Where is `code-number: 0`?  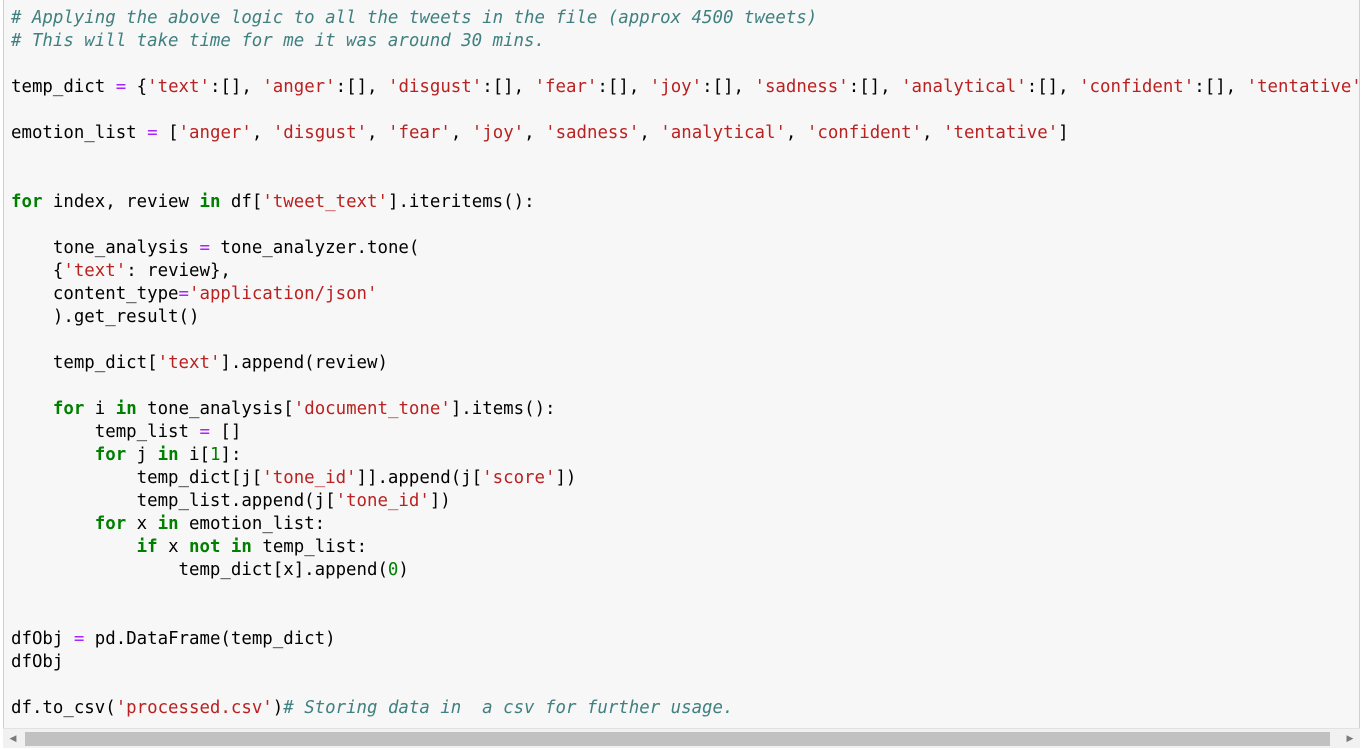
code-number: 0 is located at coordinates (393, 570).